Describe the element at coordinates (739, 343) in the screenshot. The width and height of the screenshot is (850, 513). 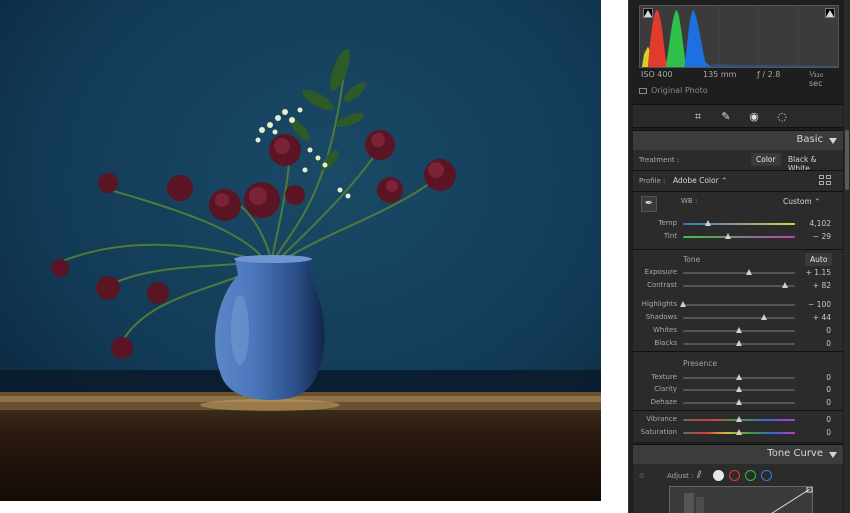
I see `blacks-slider-handle` at that location.